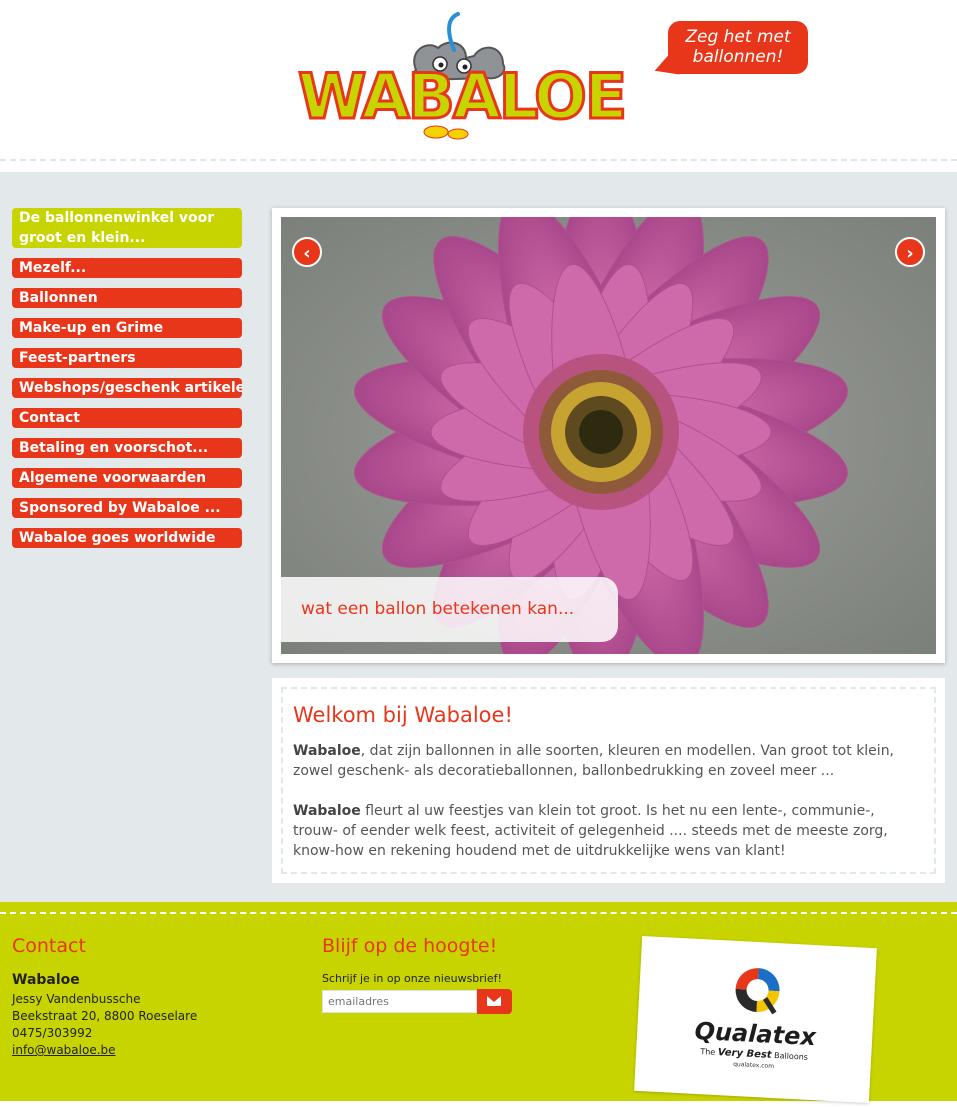 The width and height of the screenshot is (957, 1107). I want to click on contact-phone: 0475/303992, so click(52, 1033).